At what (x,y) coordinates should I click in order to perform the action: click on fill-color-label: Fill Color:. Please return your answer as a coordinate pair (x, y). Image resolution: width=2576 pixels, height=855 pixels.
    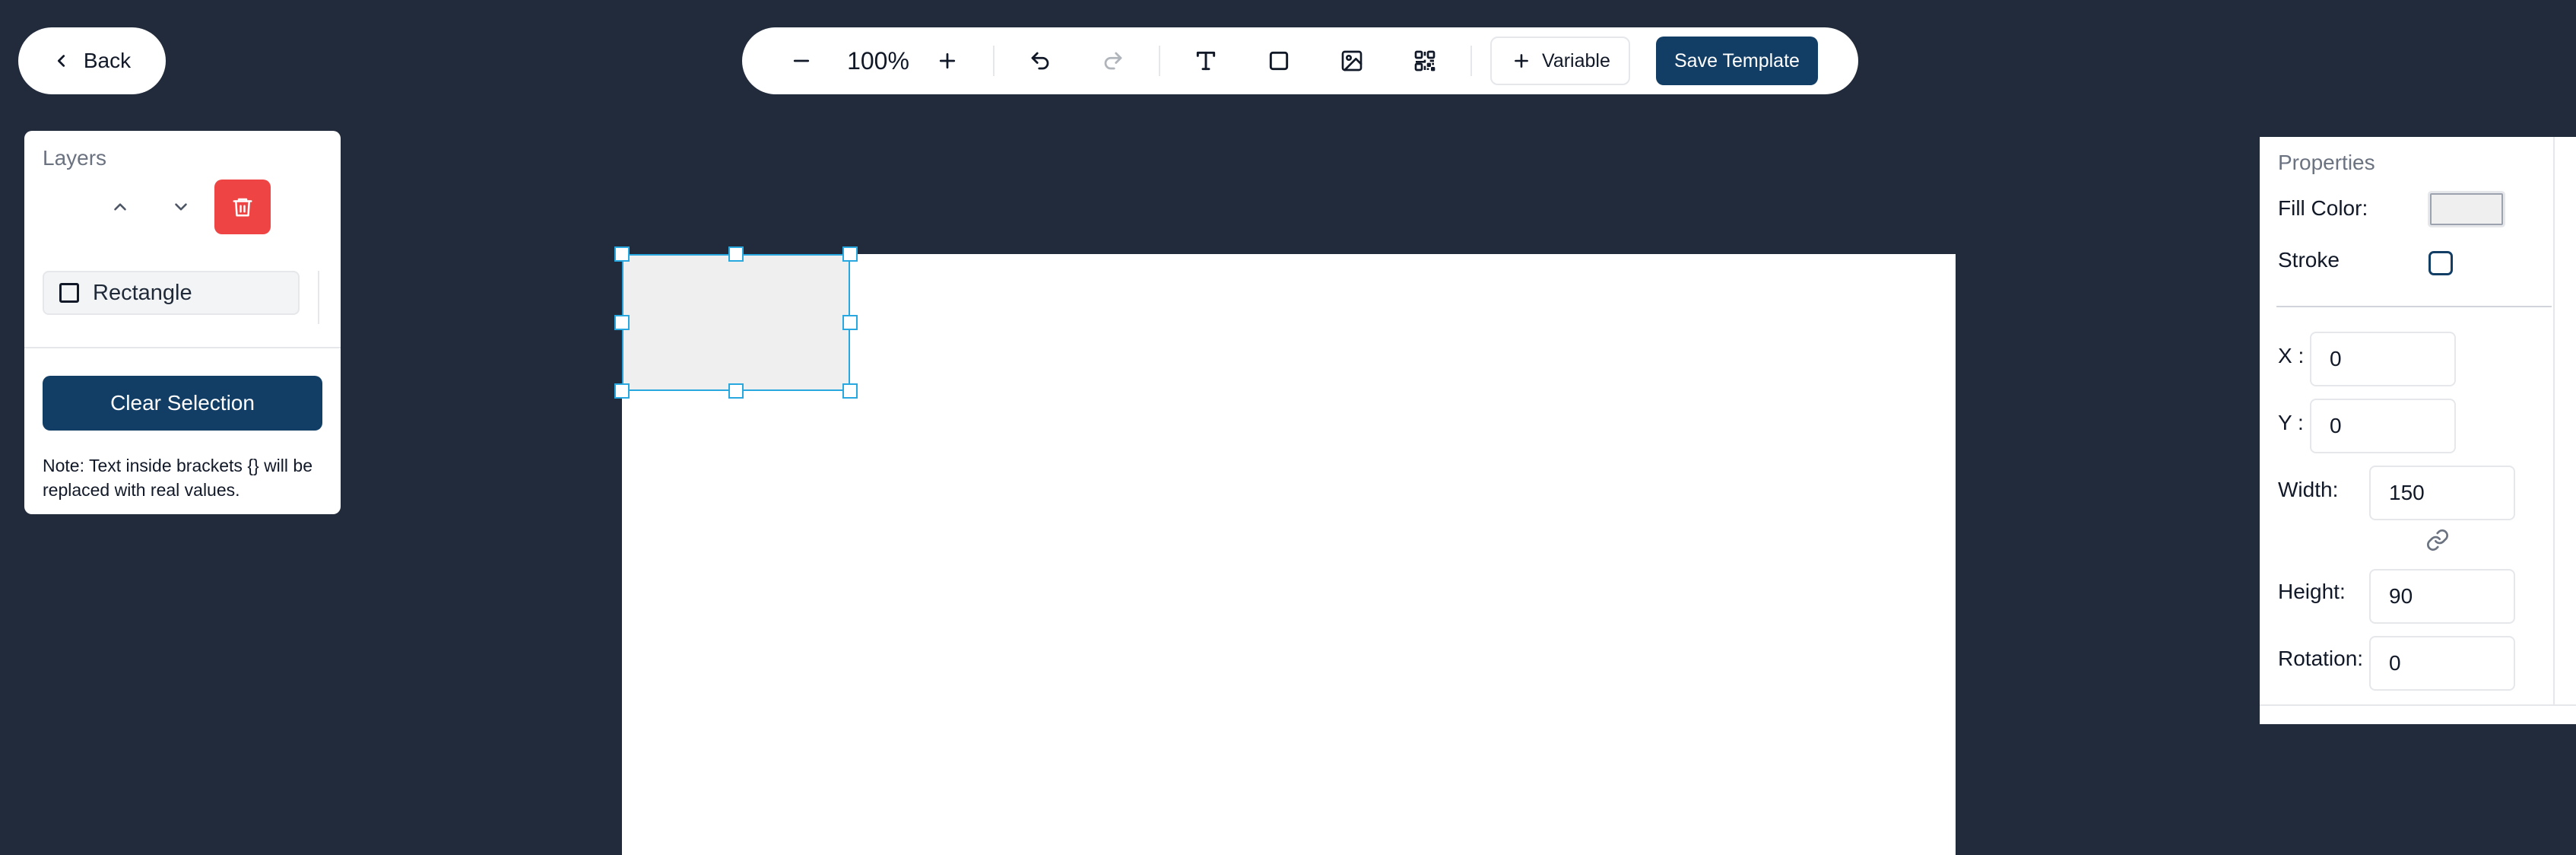
    Looking at the image, I should click on (2323, 208).